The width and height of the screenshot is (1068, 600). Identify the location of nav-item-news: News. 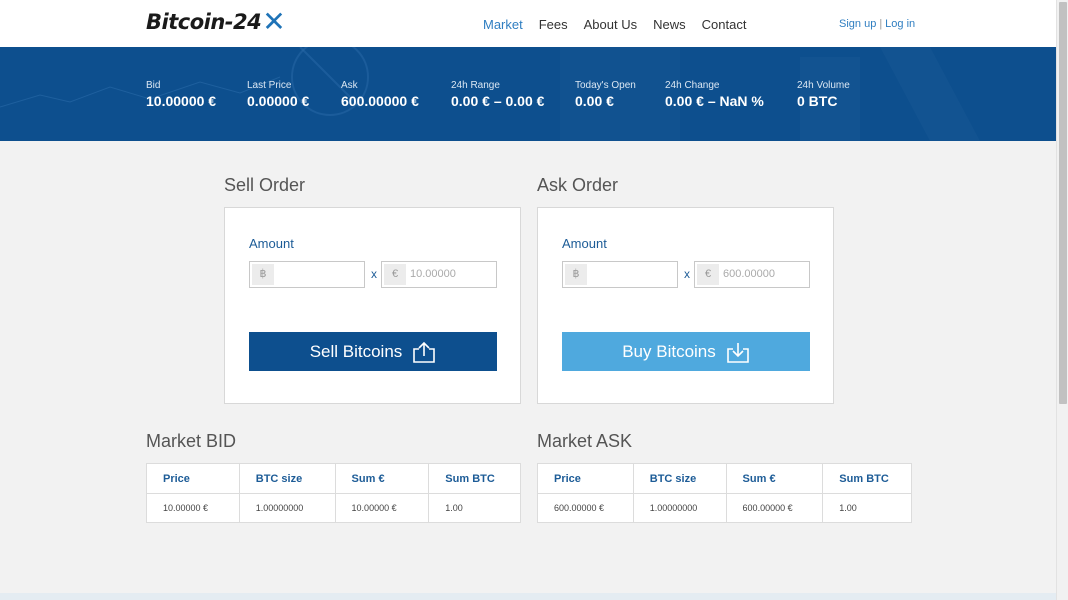
(669, 24).